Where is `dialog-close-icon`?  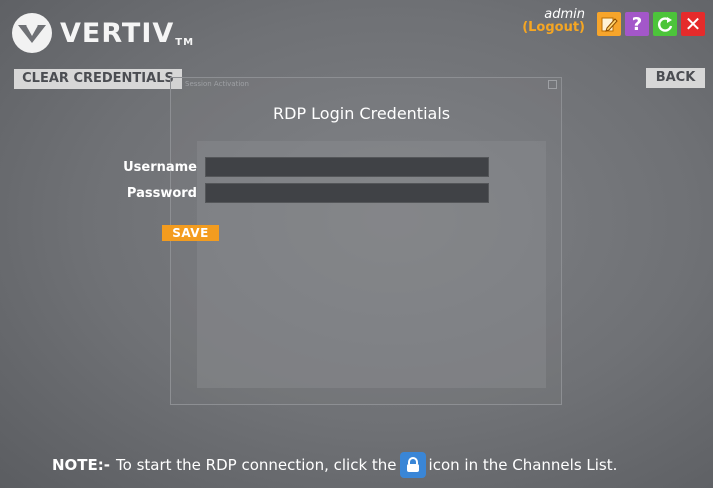 dialog-close-icon is located at coordinates (552, 84).